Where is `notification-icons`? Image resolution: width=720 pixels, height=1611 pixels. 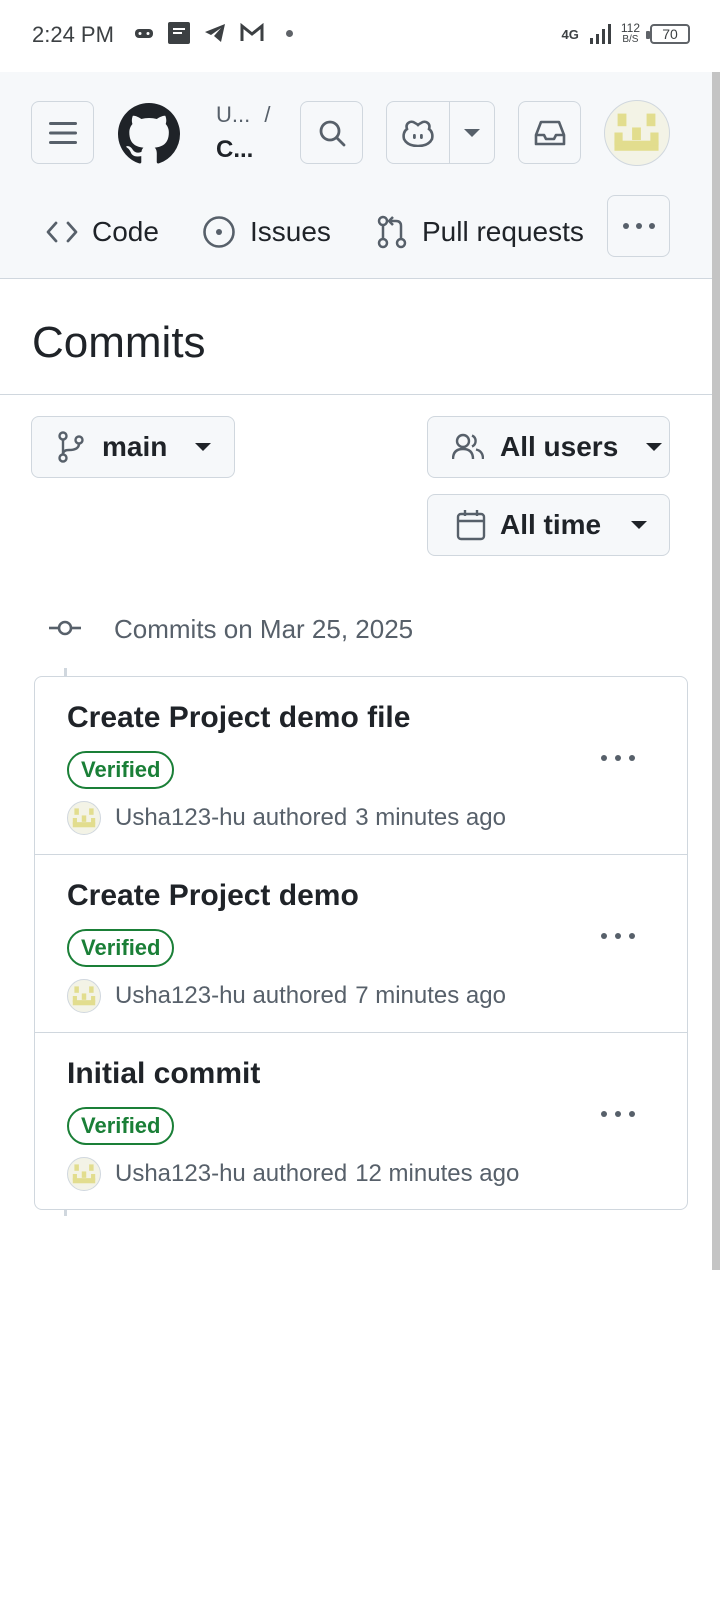
notification-icons is located at coordinates (213, 33).